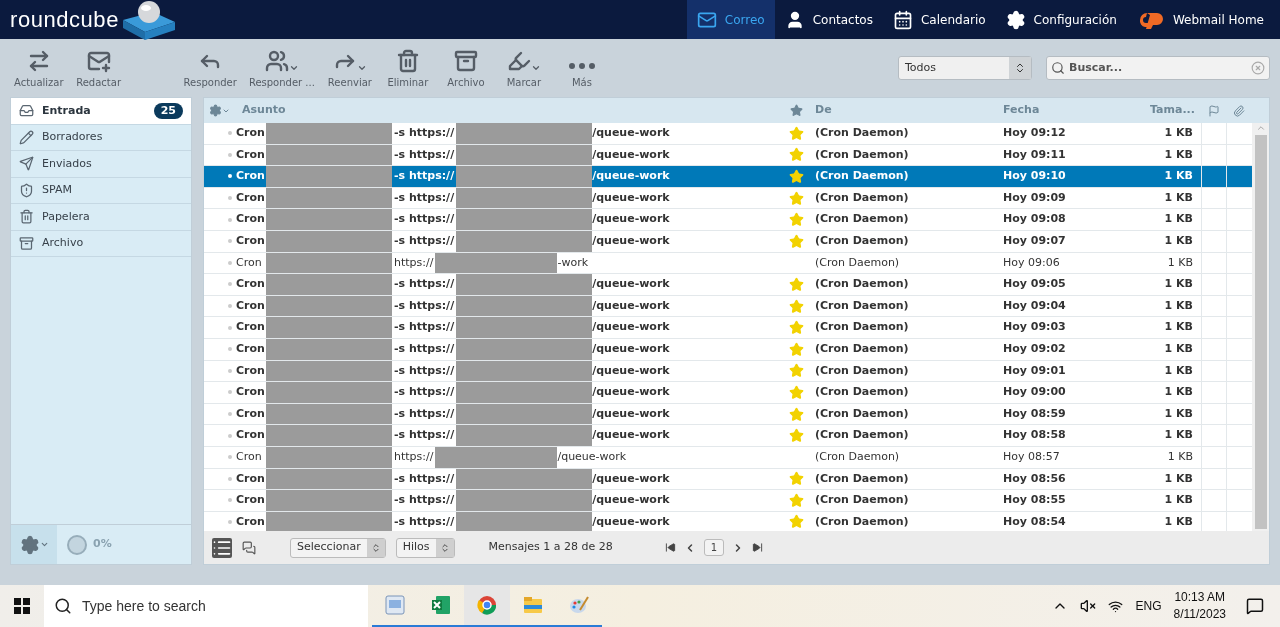  Describe the element at coordinates (101, 217) in the screenshot. I see `folder-item: Papelera` at that location.